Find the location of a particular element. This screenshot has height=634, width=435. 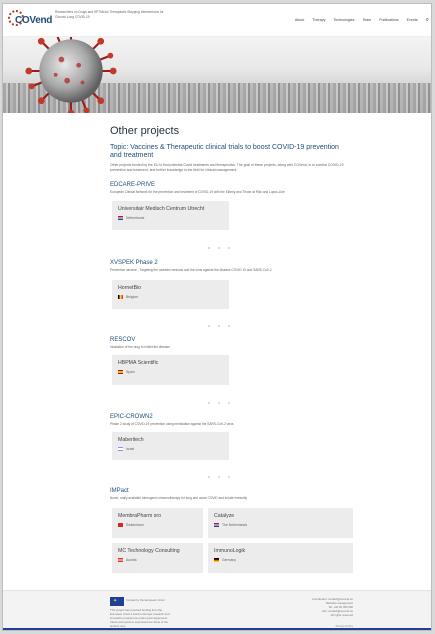

partner-card: ImmunoLogik Germany is located at coordinates (280, 558).